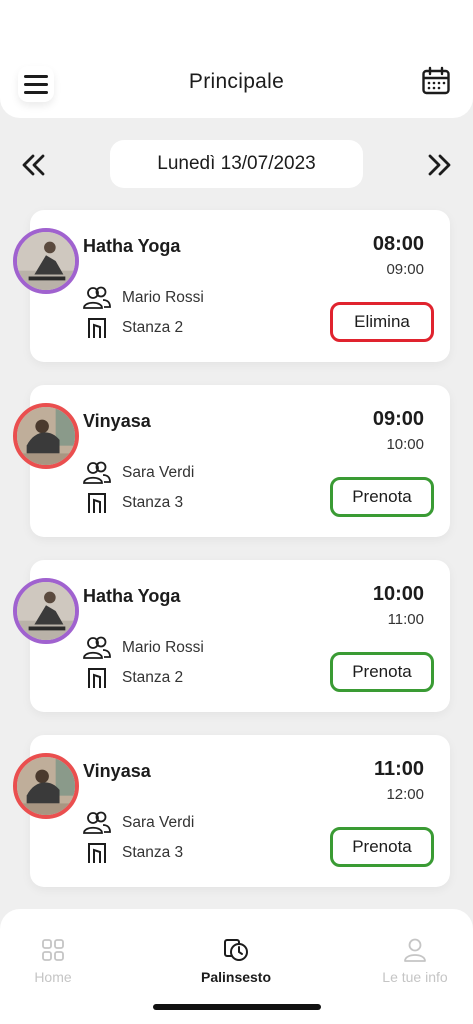  I want to click on end-time: 11:00, so click(405, 619).